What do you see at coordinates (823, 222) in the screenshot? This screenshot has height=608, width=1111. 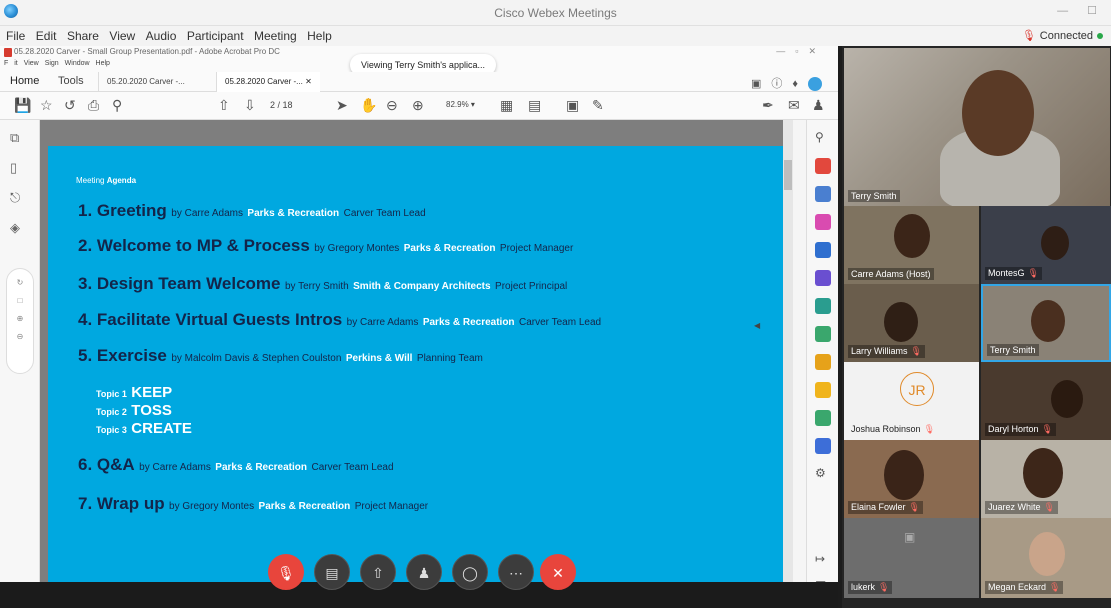 I see `organize-pages-icon` at bounding box center [823, 222].